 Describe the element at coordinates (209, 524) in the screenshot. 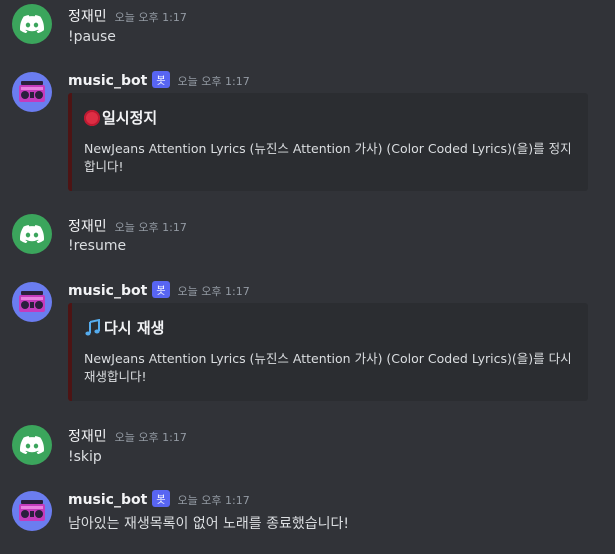

I see `message-text: 남아있는 재생목록이 없어 노래를 종료했습니다!` at that location.